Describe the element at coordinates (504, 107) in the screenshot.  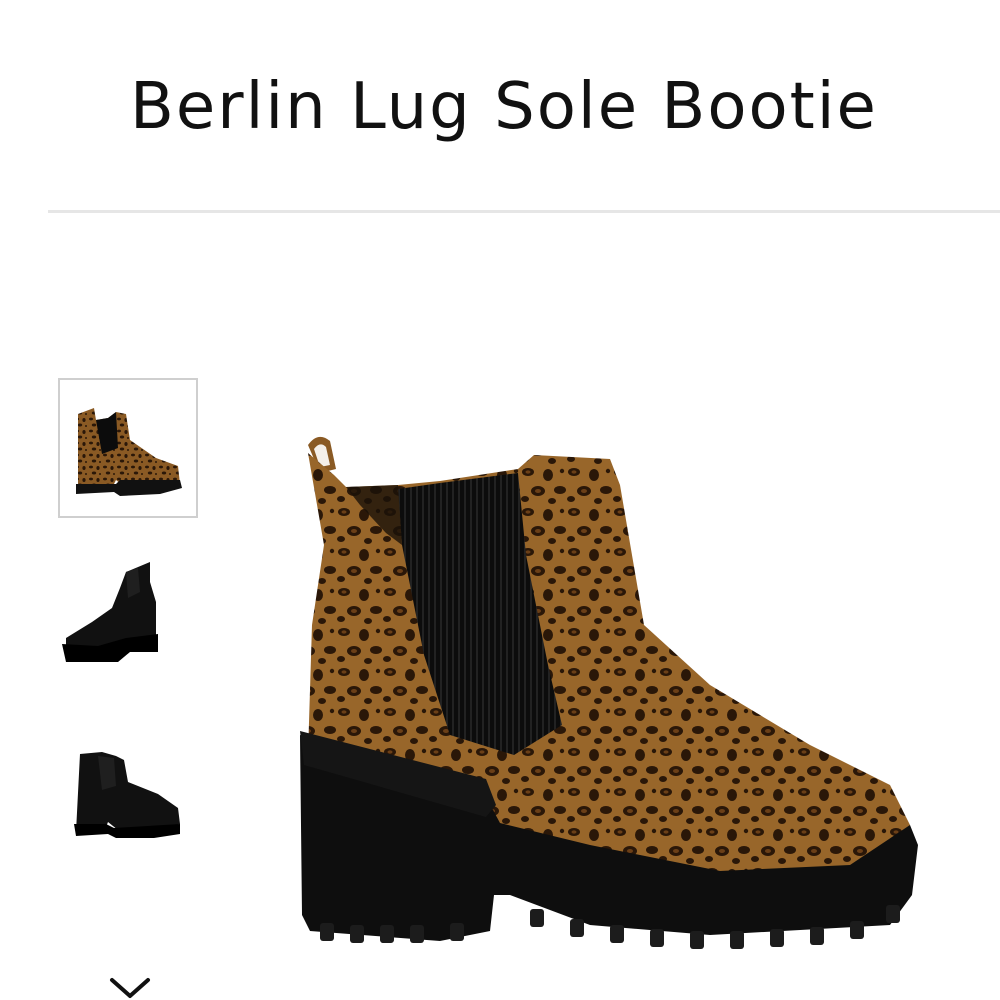
I see `product-title: Berlin Lug Sole Bootie` at that location.